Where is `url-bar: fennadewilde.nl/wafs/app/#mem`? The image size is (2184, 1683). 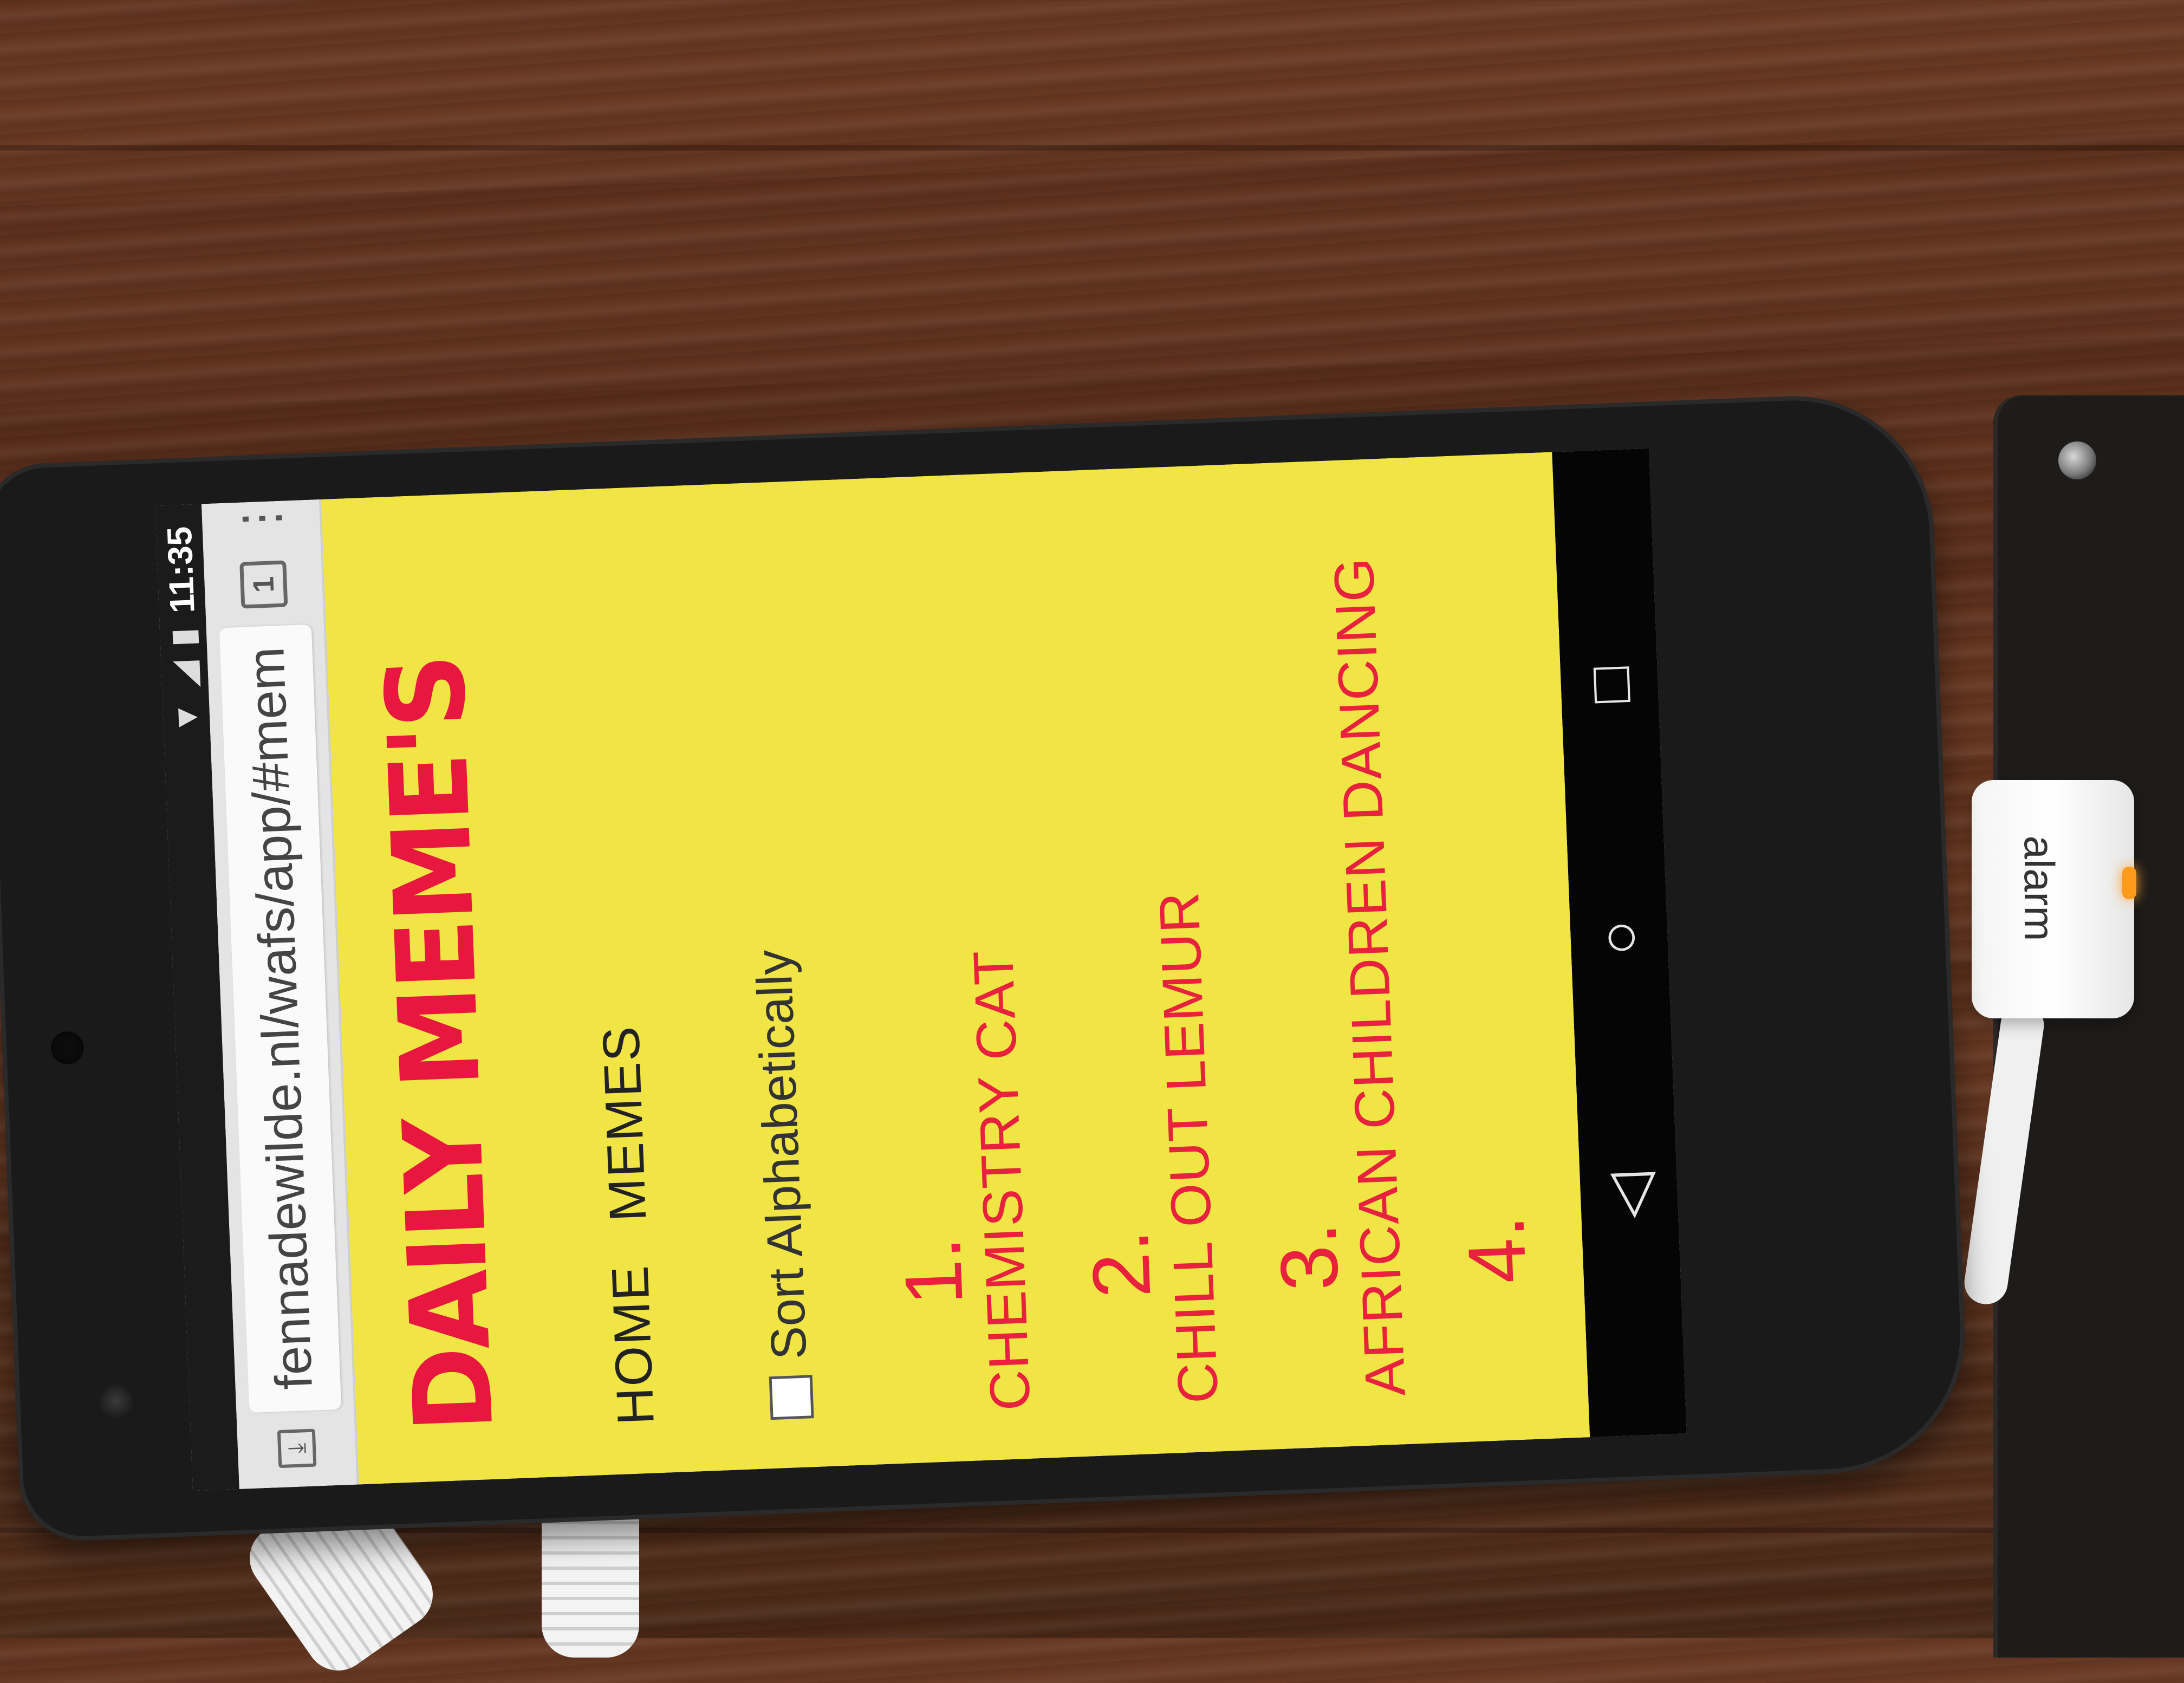 url-bar: fennadewilde.nl/wafs/app/#mem is located at coordinates (280, 1019).